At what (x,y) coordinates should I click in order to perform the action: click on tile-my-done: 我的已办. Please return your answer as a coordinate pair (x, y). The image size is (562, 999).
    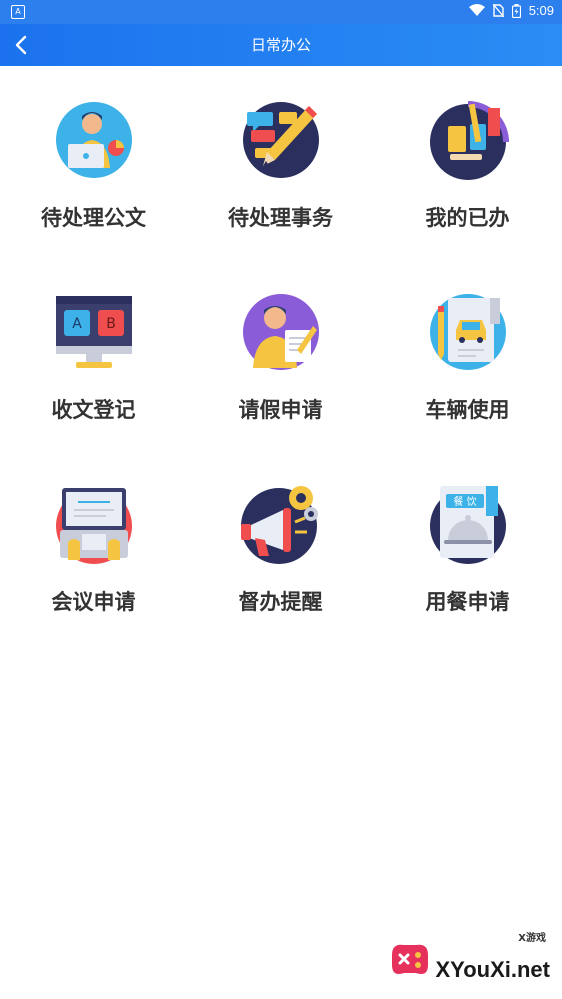
    Looking at the image, I should click on (467, 162).